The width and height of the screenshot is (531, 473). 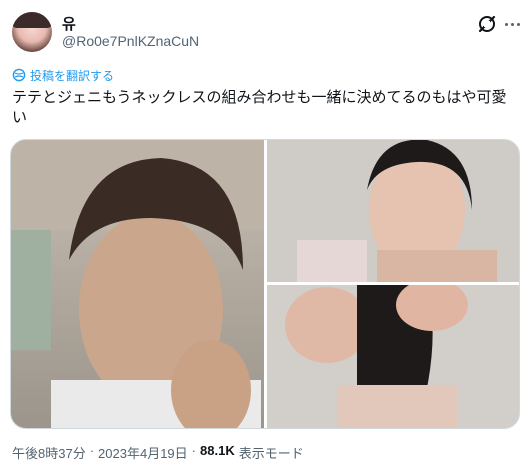 What do you see at coordinates (217, 450) in the screenshot?
I see `view-count: 88.1K` at bounding box center [217, 450].